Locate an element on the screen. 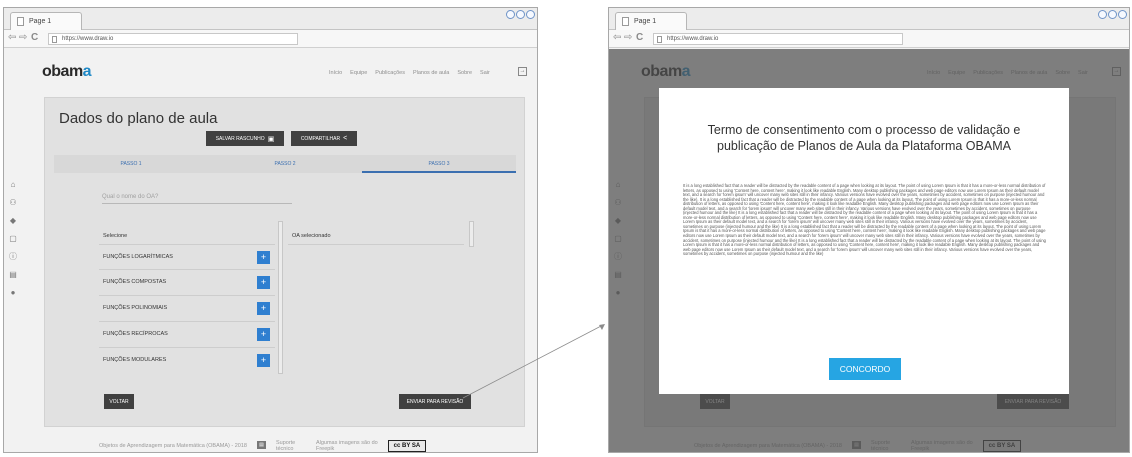 This screenshot has height=457, width=1132. browser-tab: Page 1 is located at coordinates (651, 21).